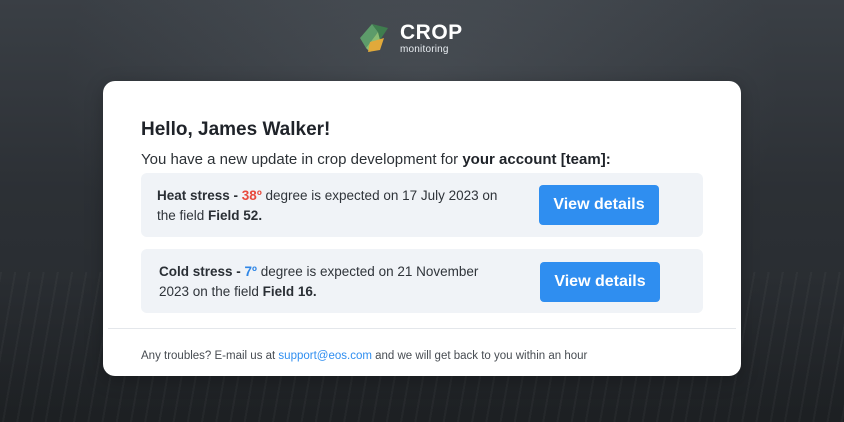  I want to click on support-email-link: support@eos.com, so click(325, 356).